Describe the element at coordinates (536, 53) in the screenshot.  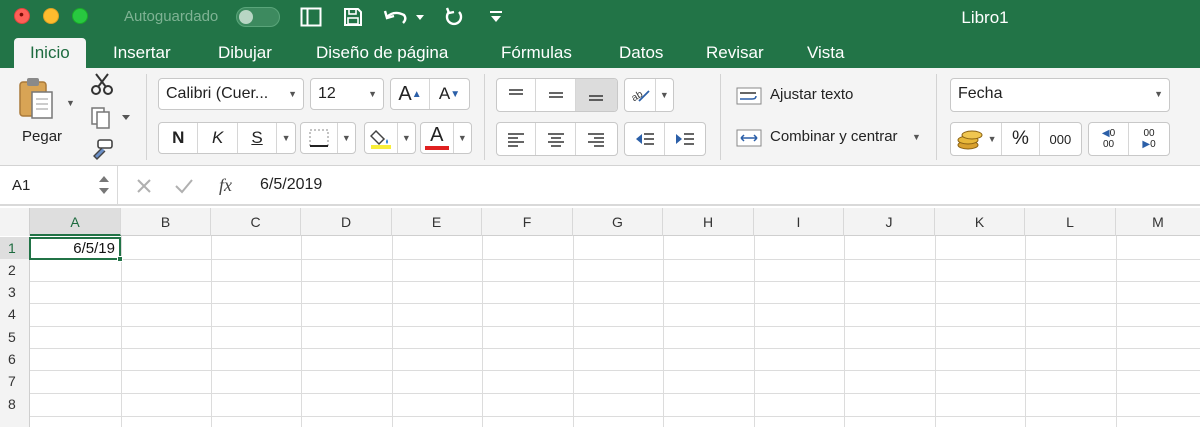
I see `tab-formulas: Fórmulas` at that location.